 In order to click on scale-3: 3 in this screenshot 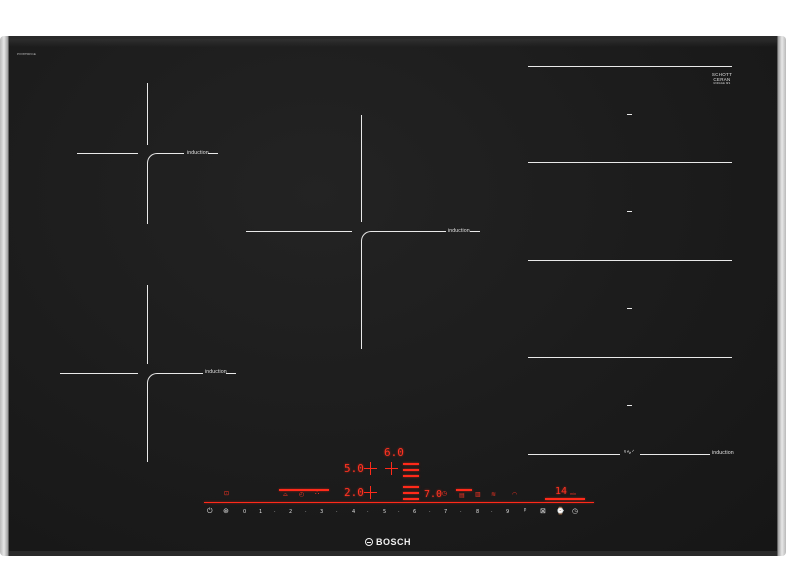, I will do `click(321, 512)`.